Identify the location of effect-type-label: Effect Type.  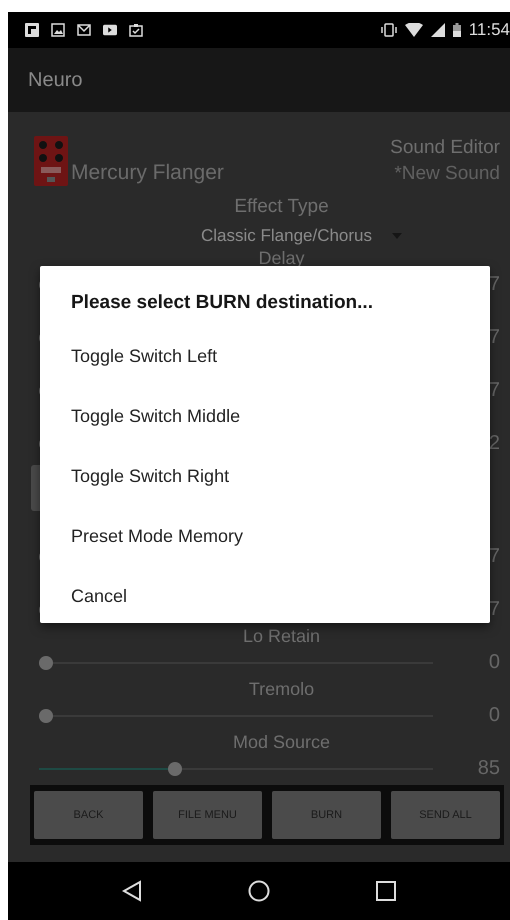
(281, 207).